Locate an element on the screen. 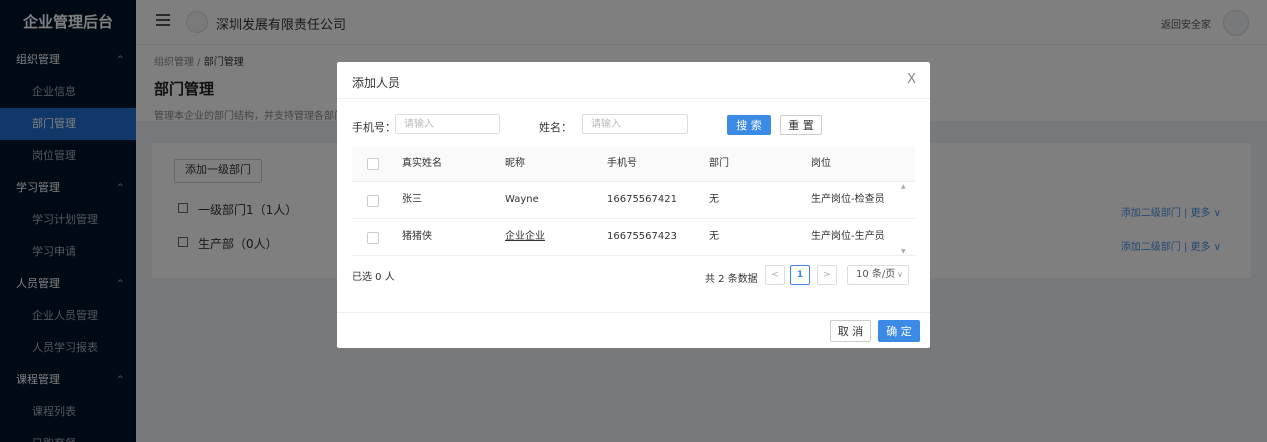 This screenshot has width=1267, height=442. table-header: 真实姓名 昵称 手机号 部门 岗位 is located at coordinates (633, 164).